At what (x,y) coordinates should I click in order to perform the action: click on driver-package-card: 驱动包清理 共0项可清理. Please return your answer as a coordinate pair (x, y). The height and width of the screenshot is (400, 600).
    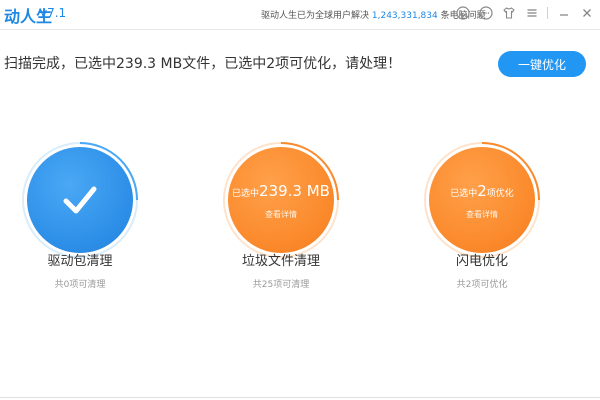
    Looking at the image, I should click on (80, 225).